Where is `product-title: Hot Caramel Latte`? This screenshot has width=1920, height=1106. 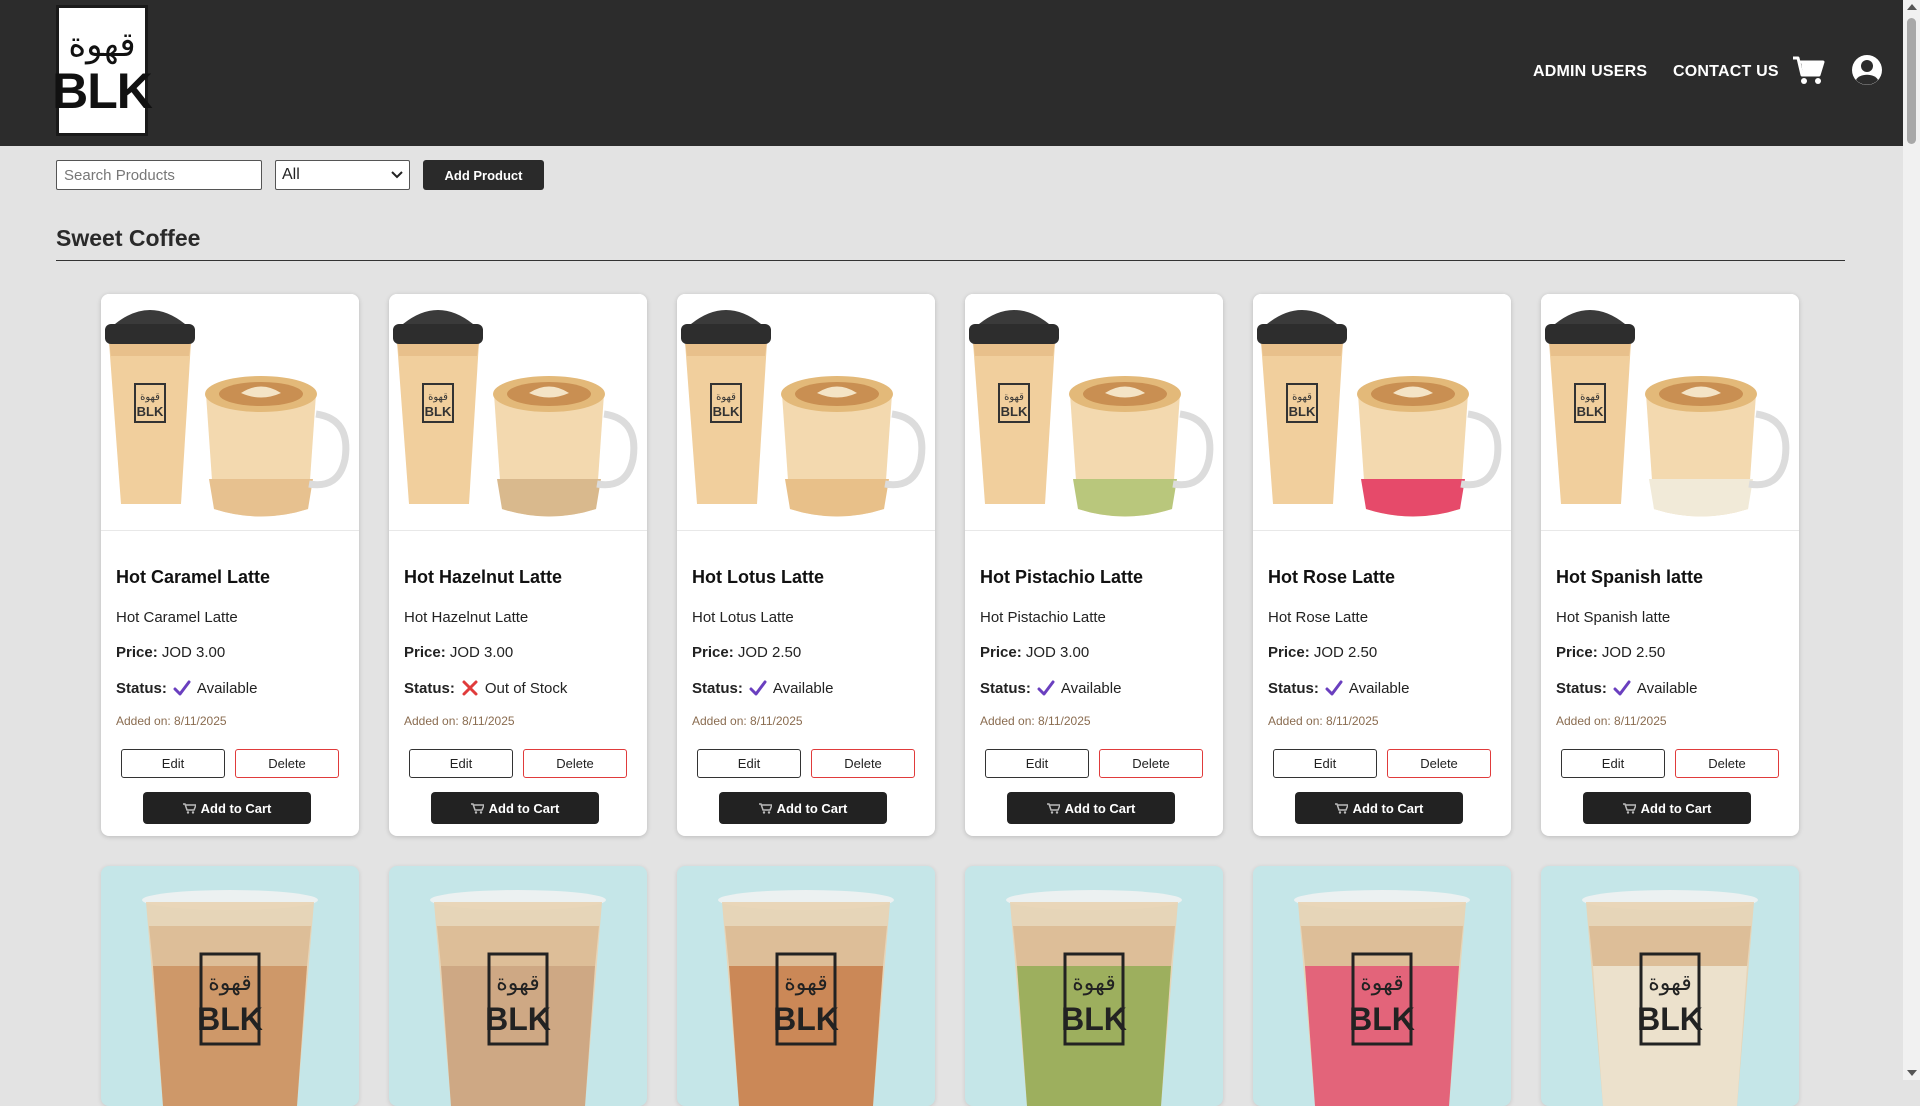
product-title: Hot Caramel Latte is located at coordinates (193, 577).